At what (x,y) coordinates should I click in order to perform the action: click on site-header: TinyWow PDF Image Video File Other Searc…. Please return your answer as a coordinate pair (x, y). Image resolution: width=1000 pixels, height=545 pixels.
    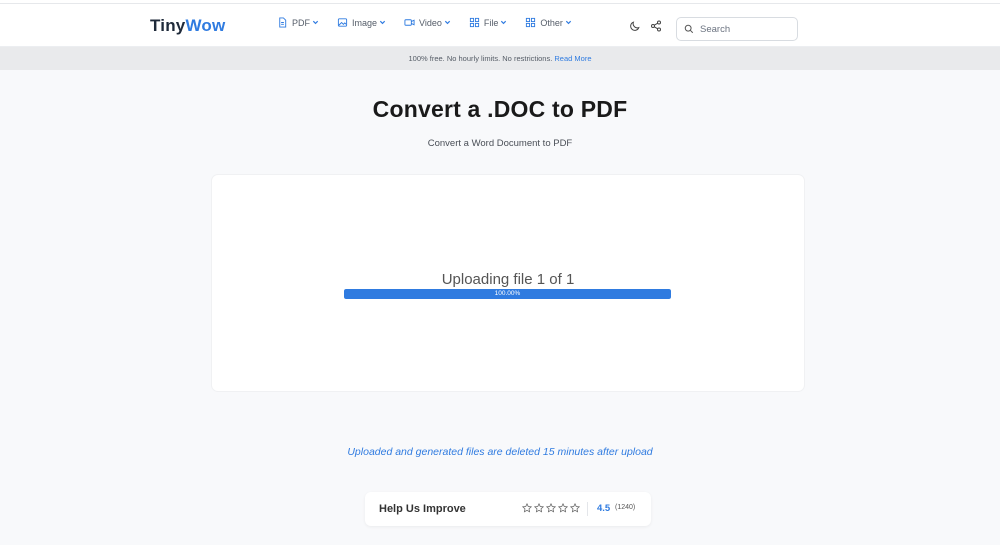
    Looking at the image, I should click on (500, 25).